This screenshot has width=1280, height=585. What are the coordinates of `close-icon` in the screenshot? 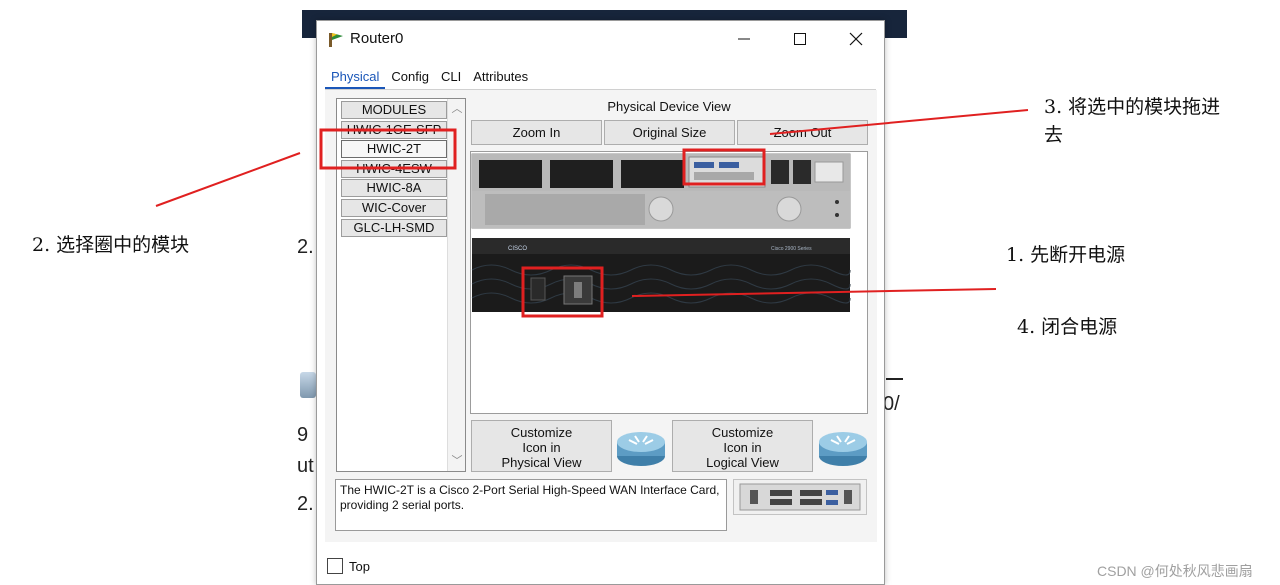 It's located at (856, 39).